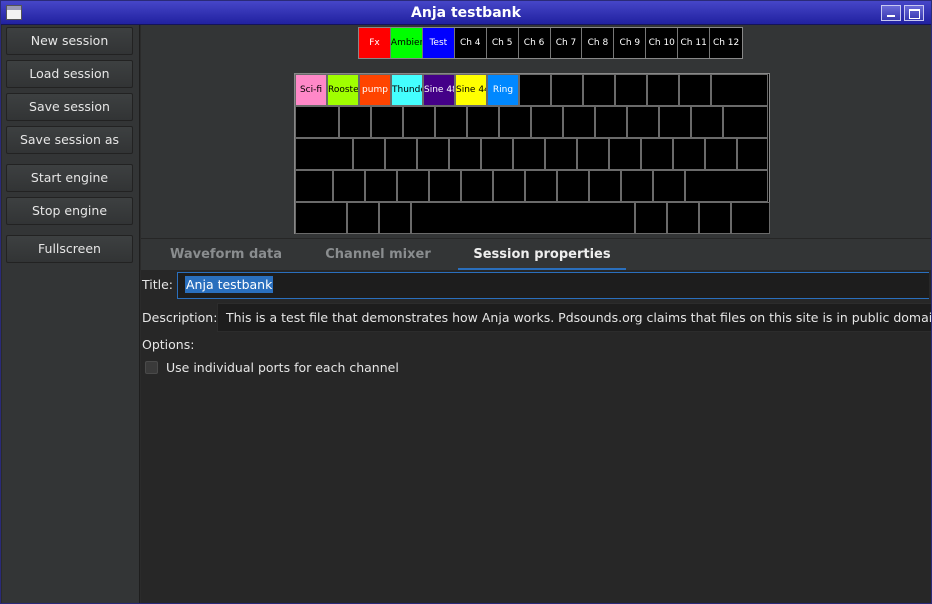 This screenshot has height=604, width=932. Describe the element at coordinates (69, 41) in the screenshot. I see `new-session-button: New session` at that location.